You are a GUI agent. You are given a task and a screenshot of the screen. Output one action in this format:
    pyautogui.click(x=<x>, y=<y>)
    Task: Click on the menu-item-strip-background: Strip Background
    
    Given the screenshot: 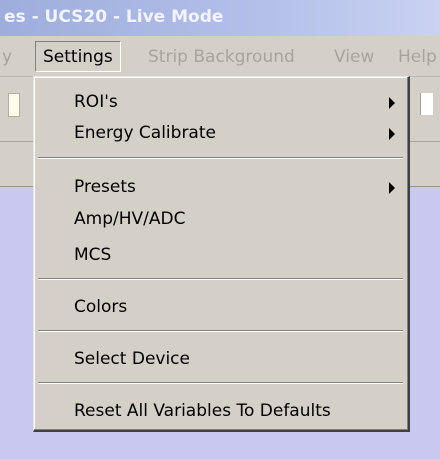 What is the action you would take?
    pyautogui.click(x=221, y=57)
    